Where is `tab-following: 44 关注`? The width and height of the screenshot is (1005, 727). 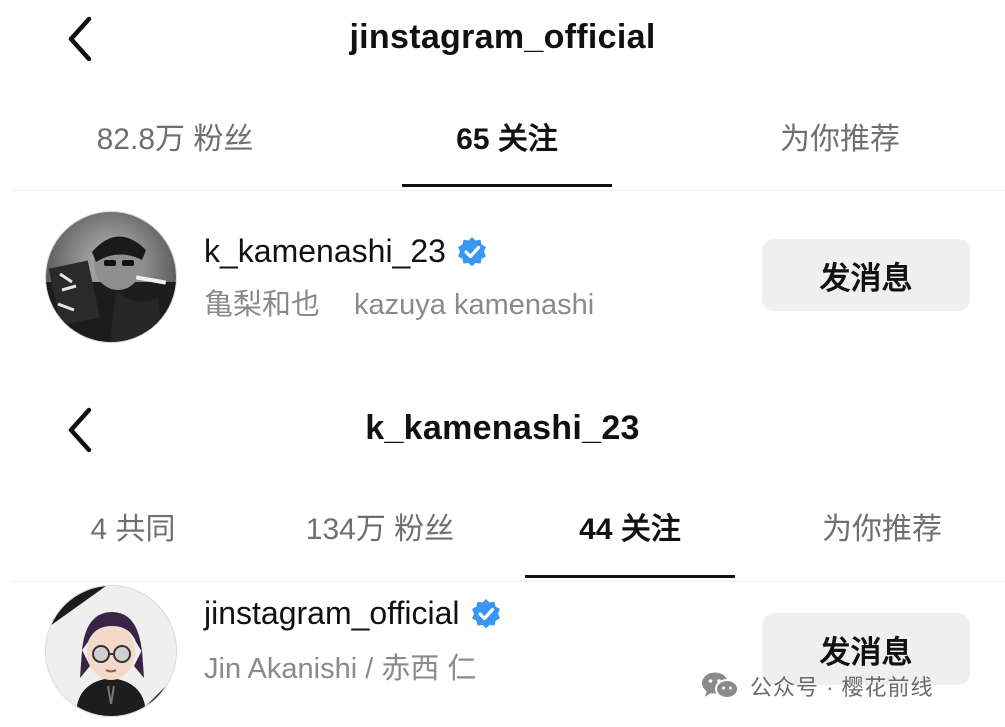
tab-following: 44 关注 is located at coordinates (630, 530).